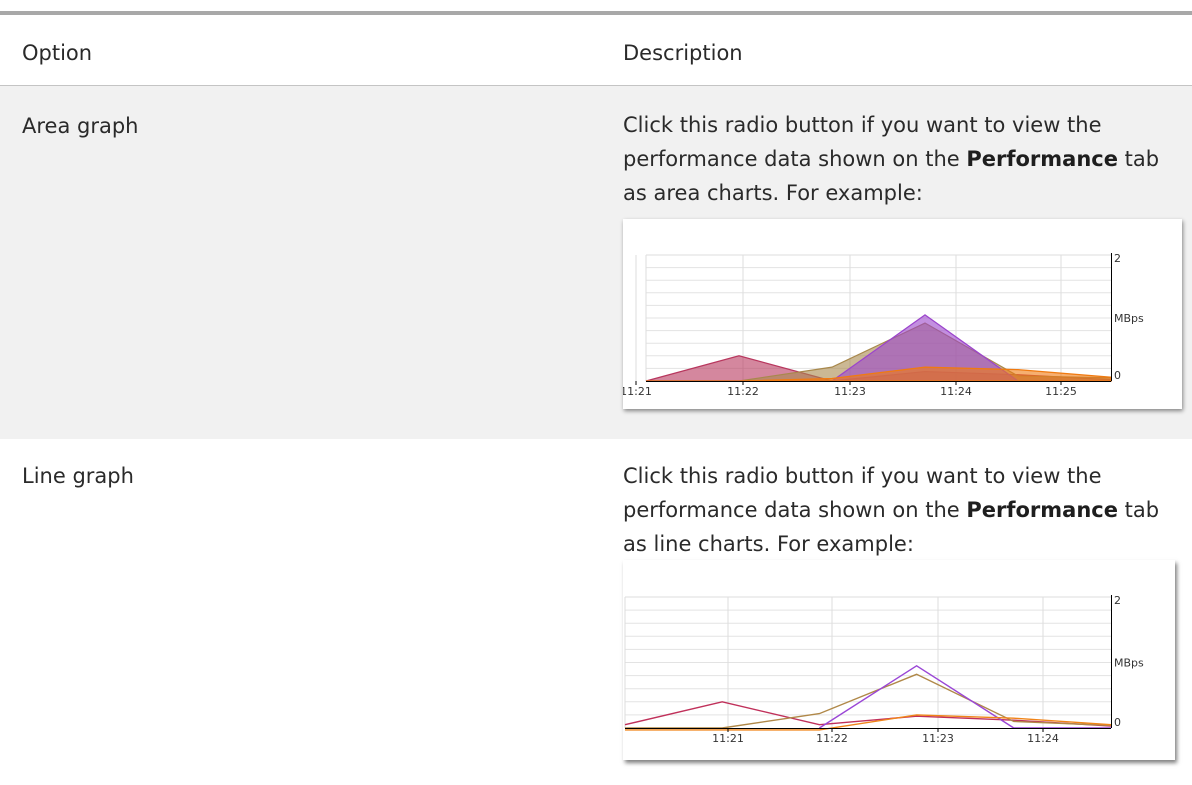 The image size is (1192, 785). Describe the element at coordinates (683, 53) in the screenshot. I see `header-description: Description` at that location.